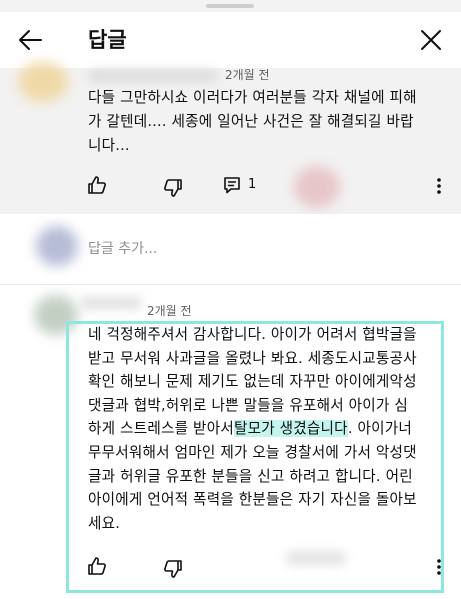  Describe the element at coordinates (252, 185) in the screenshot. I see `reply-count: 1` at that location.